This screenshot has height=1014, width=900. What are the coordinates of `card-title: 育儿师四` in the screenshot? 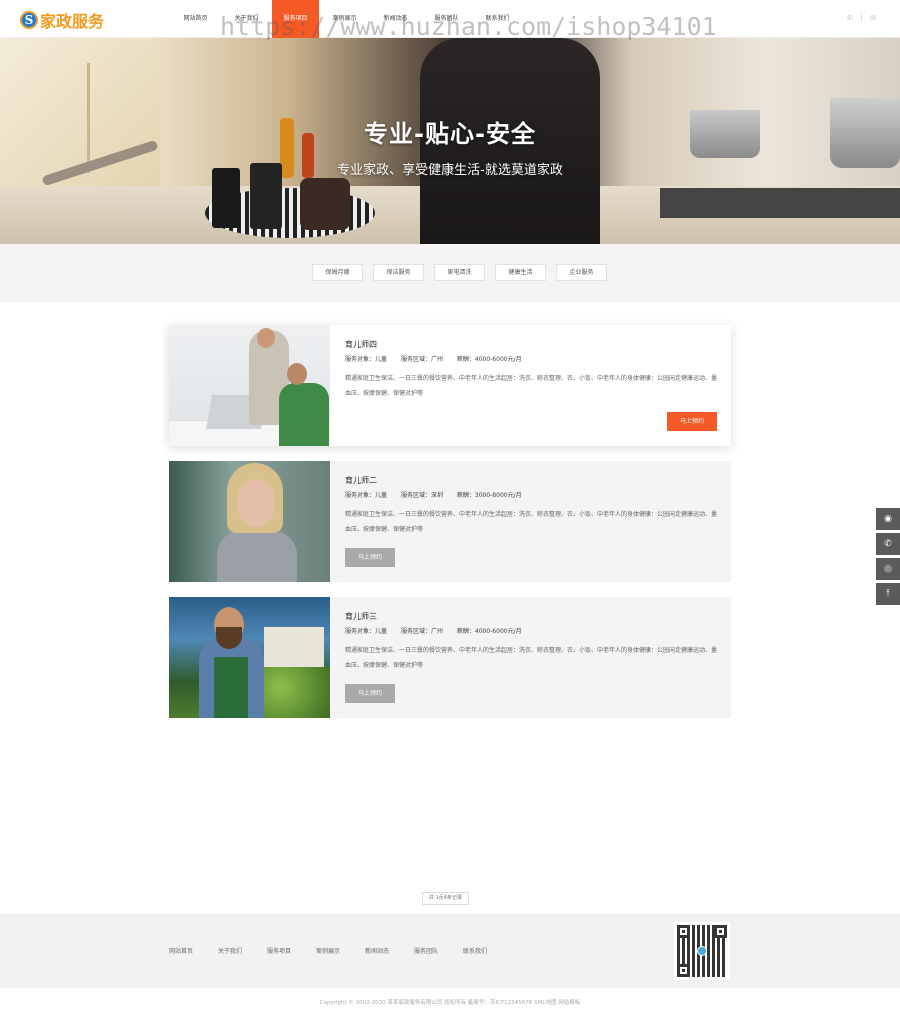 It's located at (532, 344).